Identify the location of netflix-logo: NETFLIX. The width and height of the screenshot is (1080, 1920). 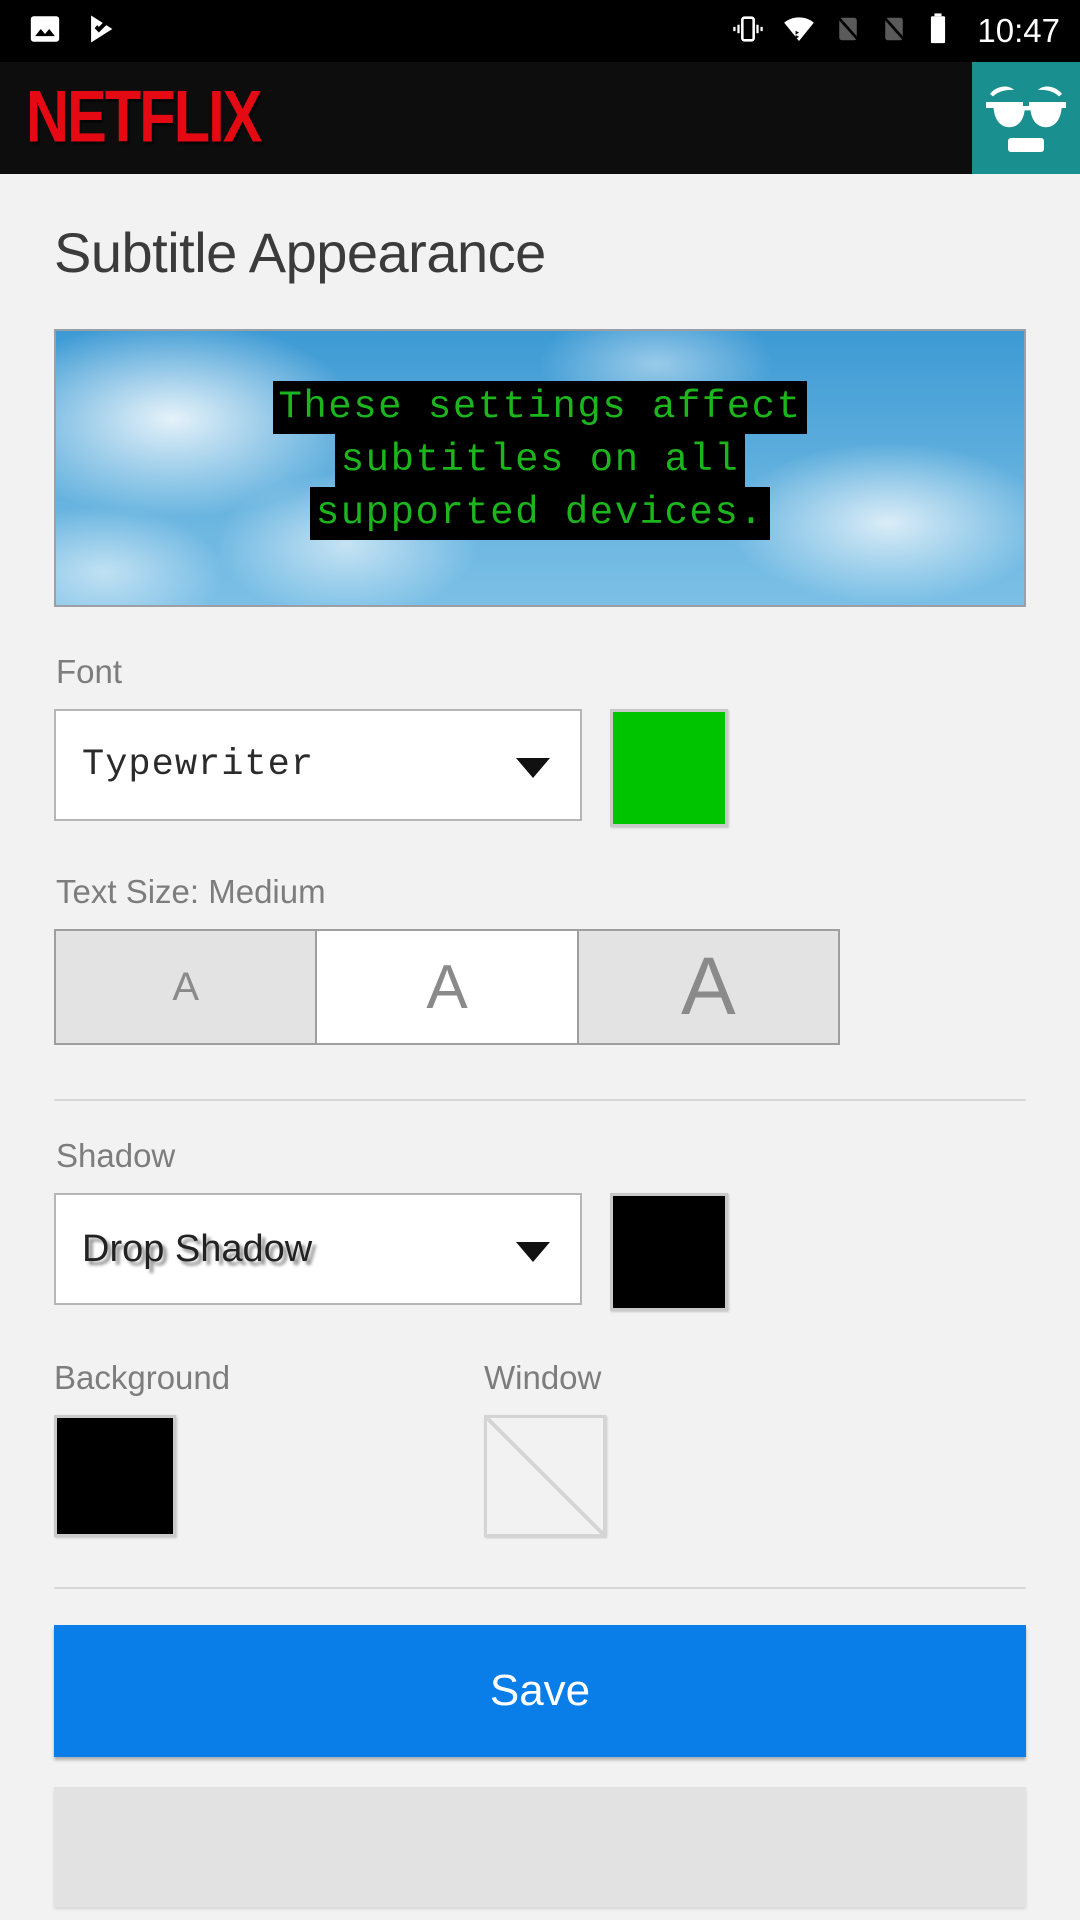
(144, 117).